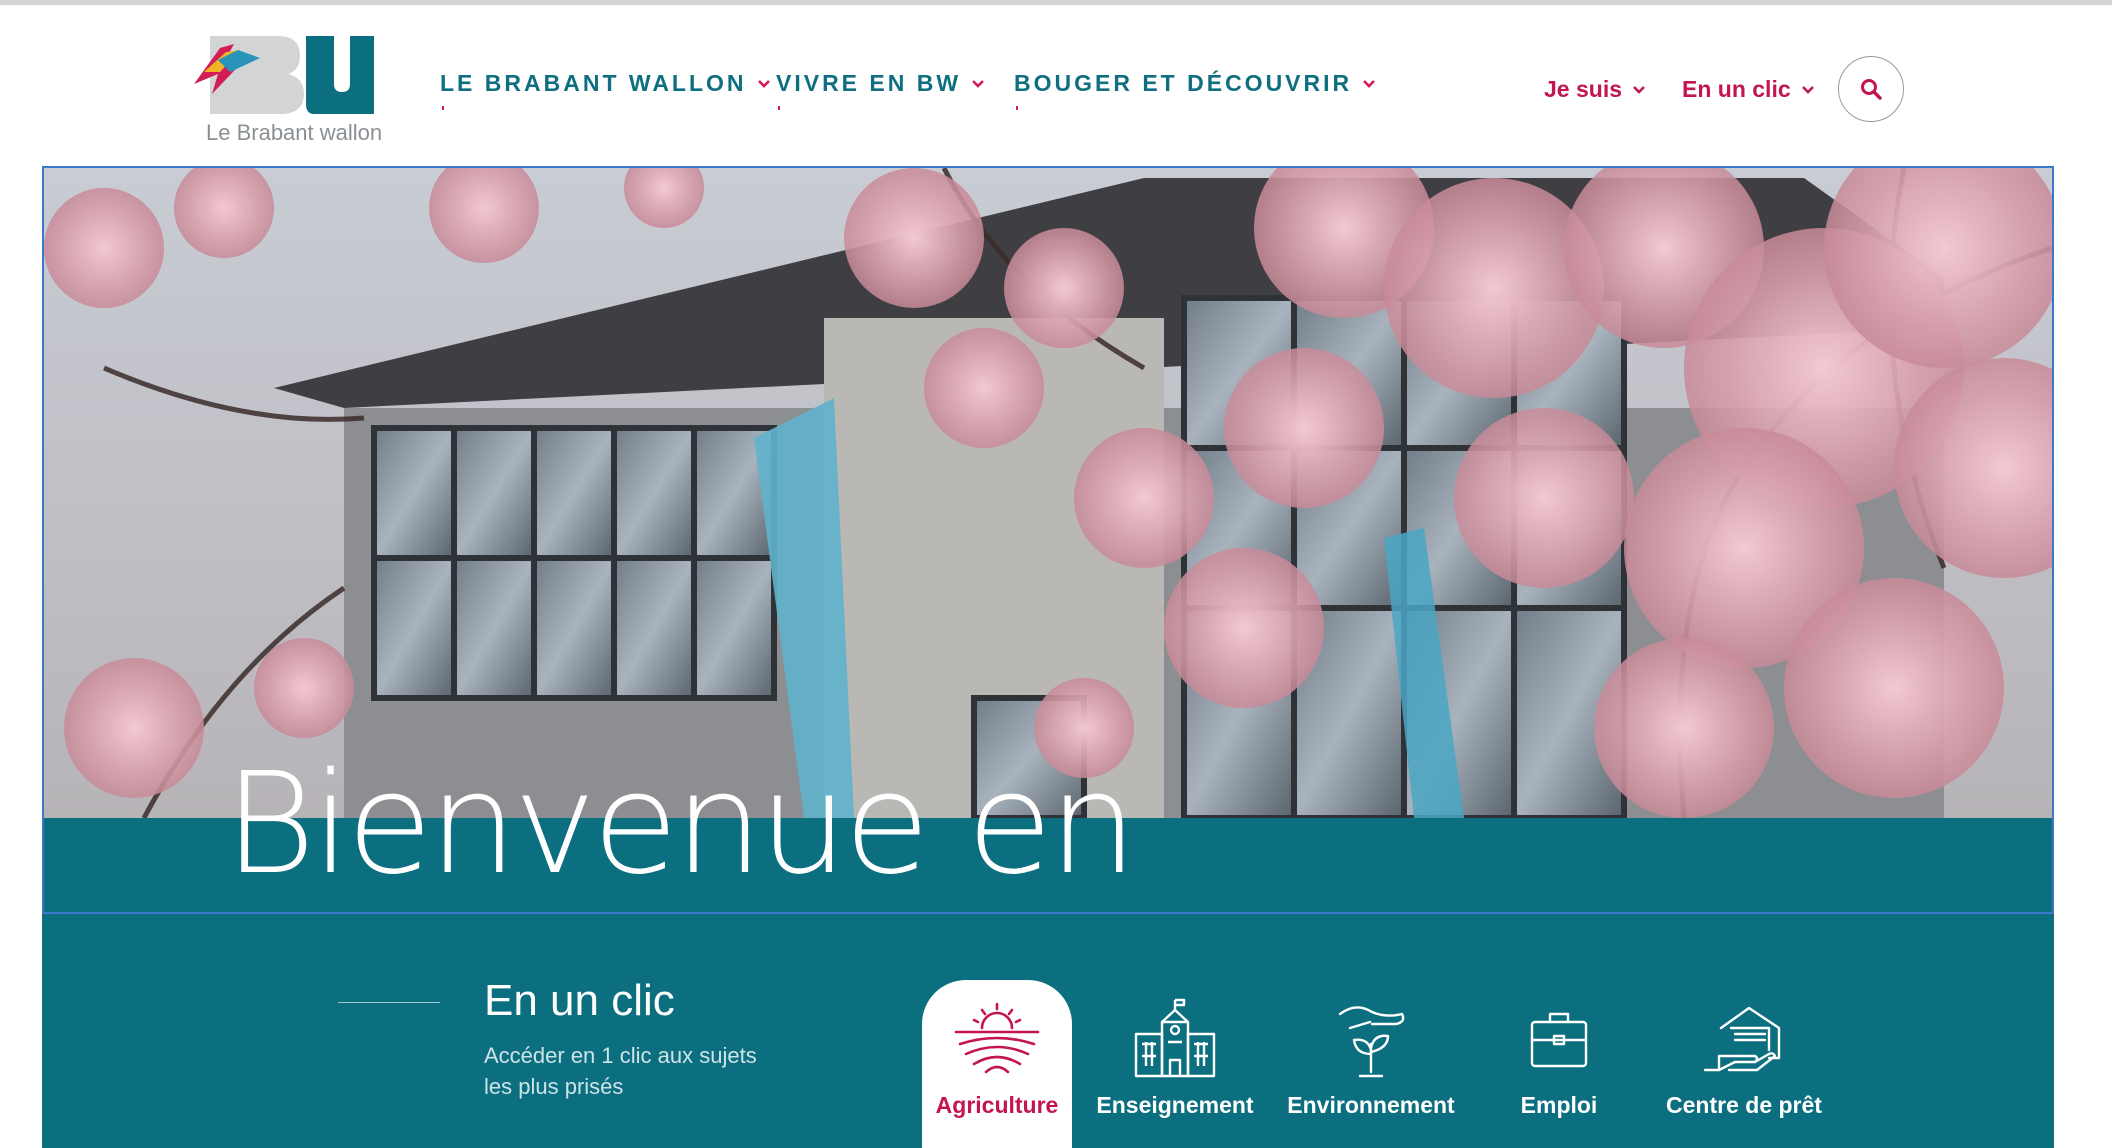 The height and width of the screenshot is (1148, 2112). I want to click on bw-logo-icon, so click(284, 75).